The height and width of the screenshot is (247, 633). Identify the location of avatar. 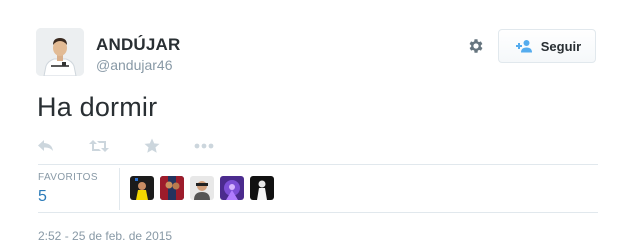
(60, 52).